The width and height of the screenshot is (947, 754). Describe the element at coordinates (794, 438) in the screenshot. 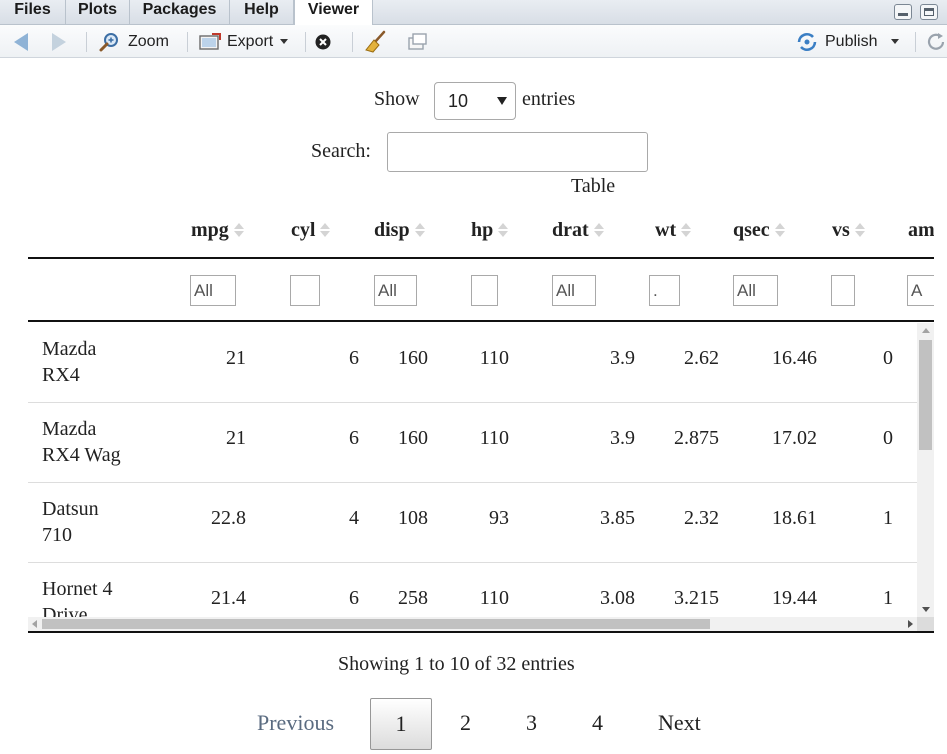

I see `cell-qsec: 17.02` at that location.